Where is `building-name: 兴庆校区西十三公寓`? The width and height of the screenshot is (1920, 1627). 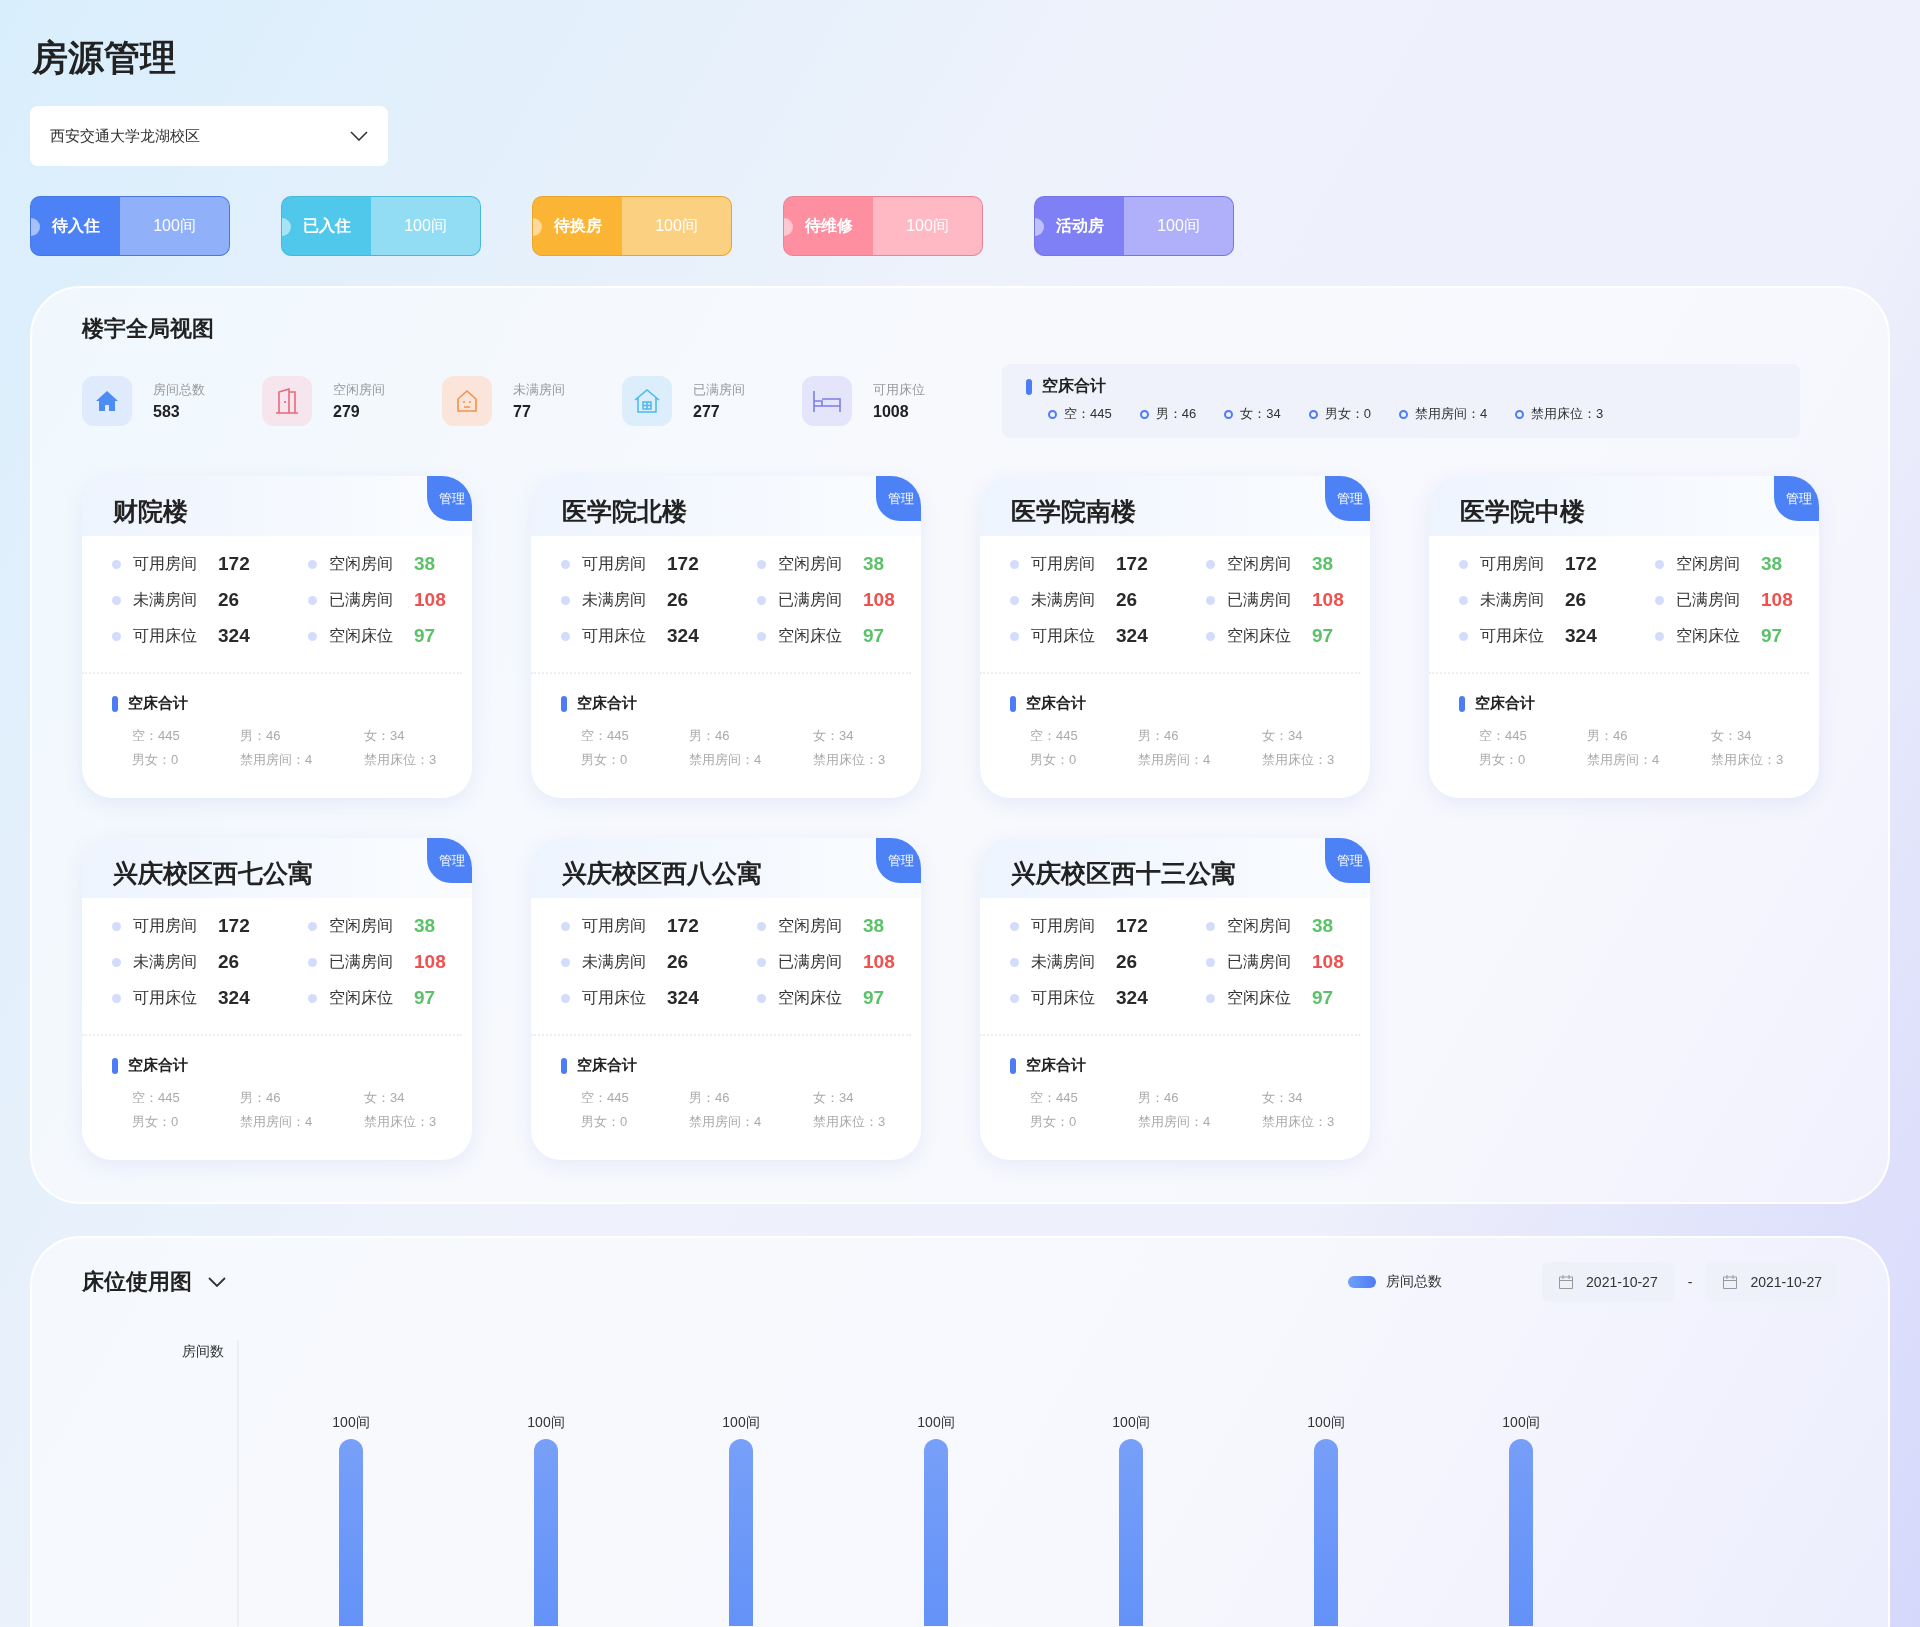 building-name: 兴庆校区西十三公寓 is located at coordinates (1123, 873).